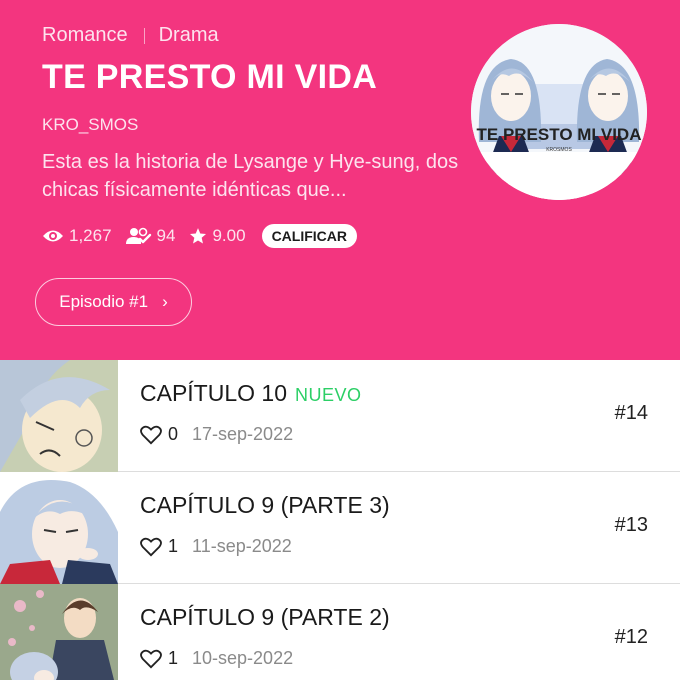 The width and height of the screenshot is (680, 680). Describe the element at coordinates (242, 546) in the screenshot. I see `episode-date: 11-sep-2022` at that location.